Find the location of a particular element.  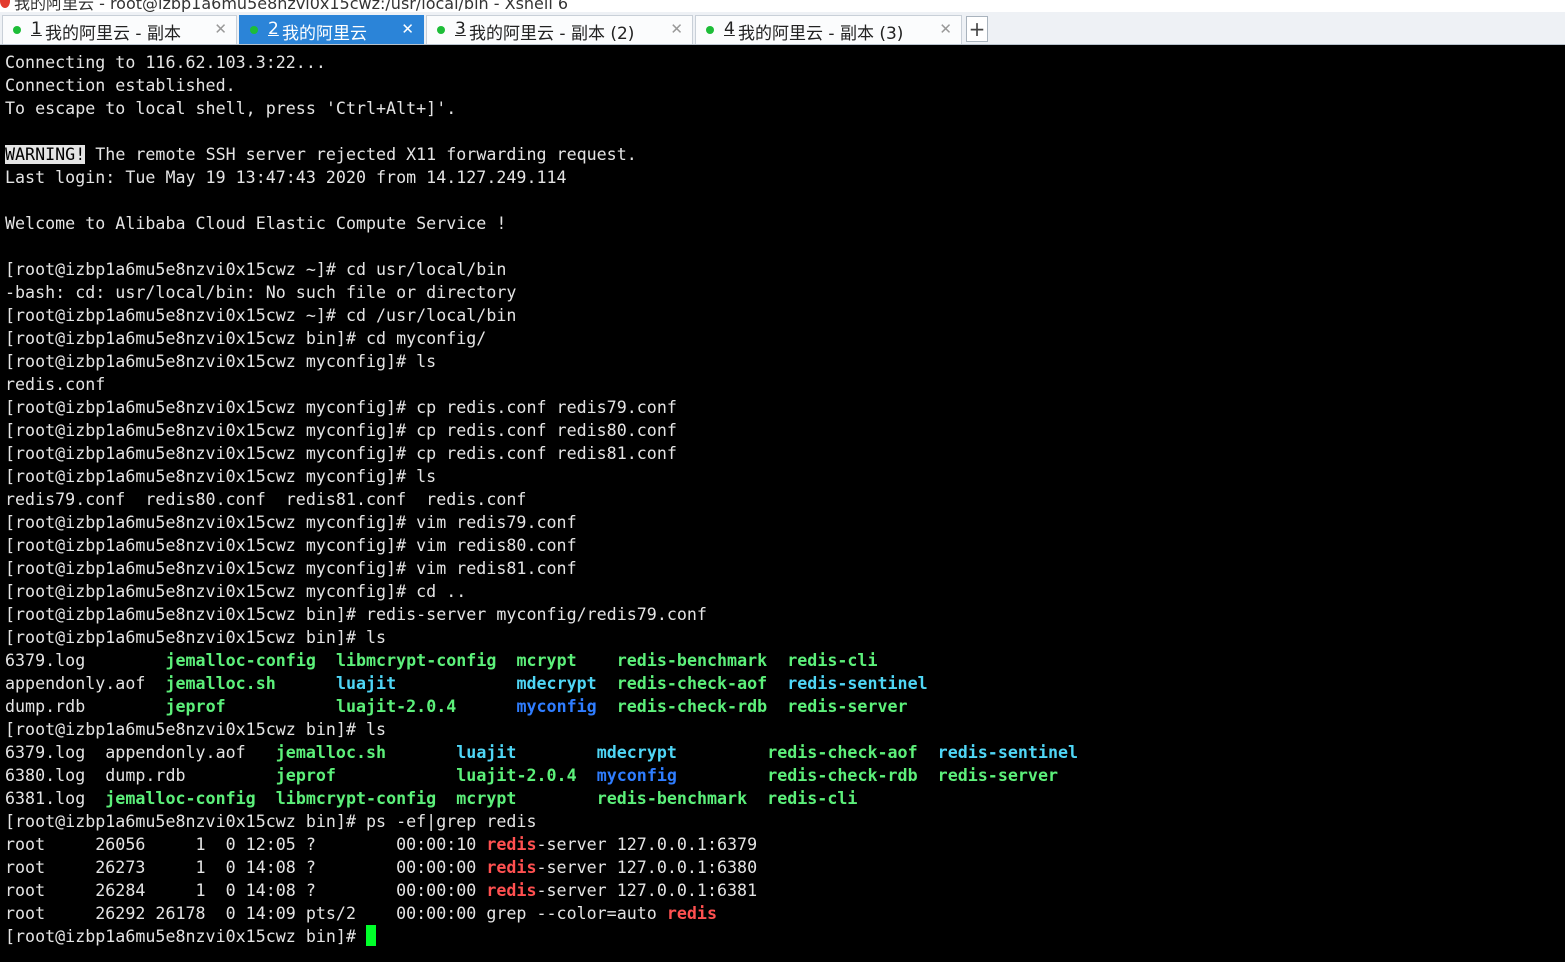

tab-number: 1 is located at coordinates (36, 29).